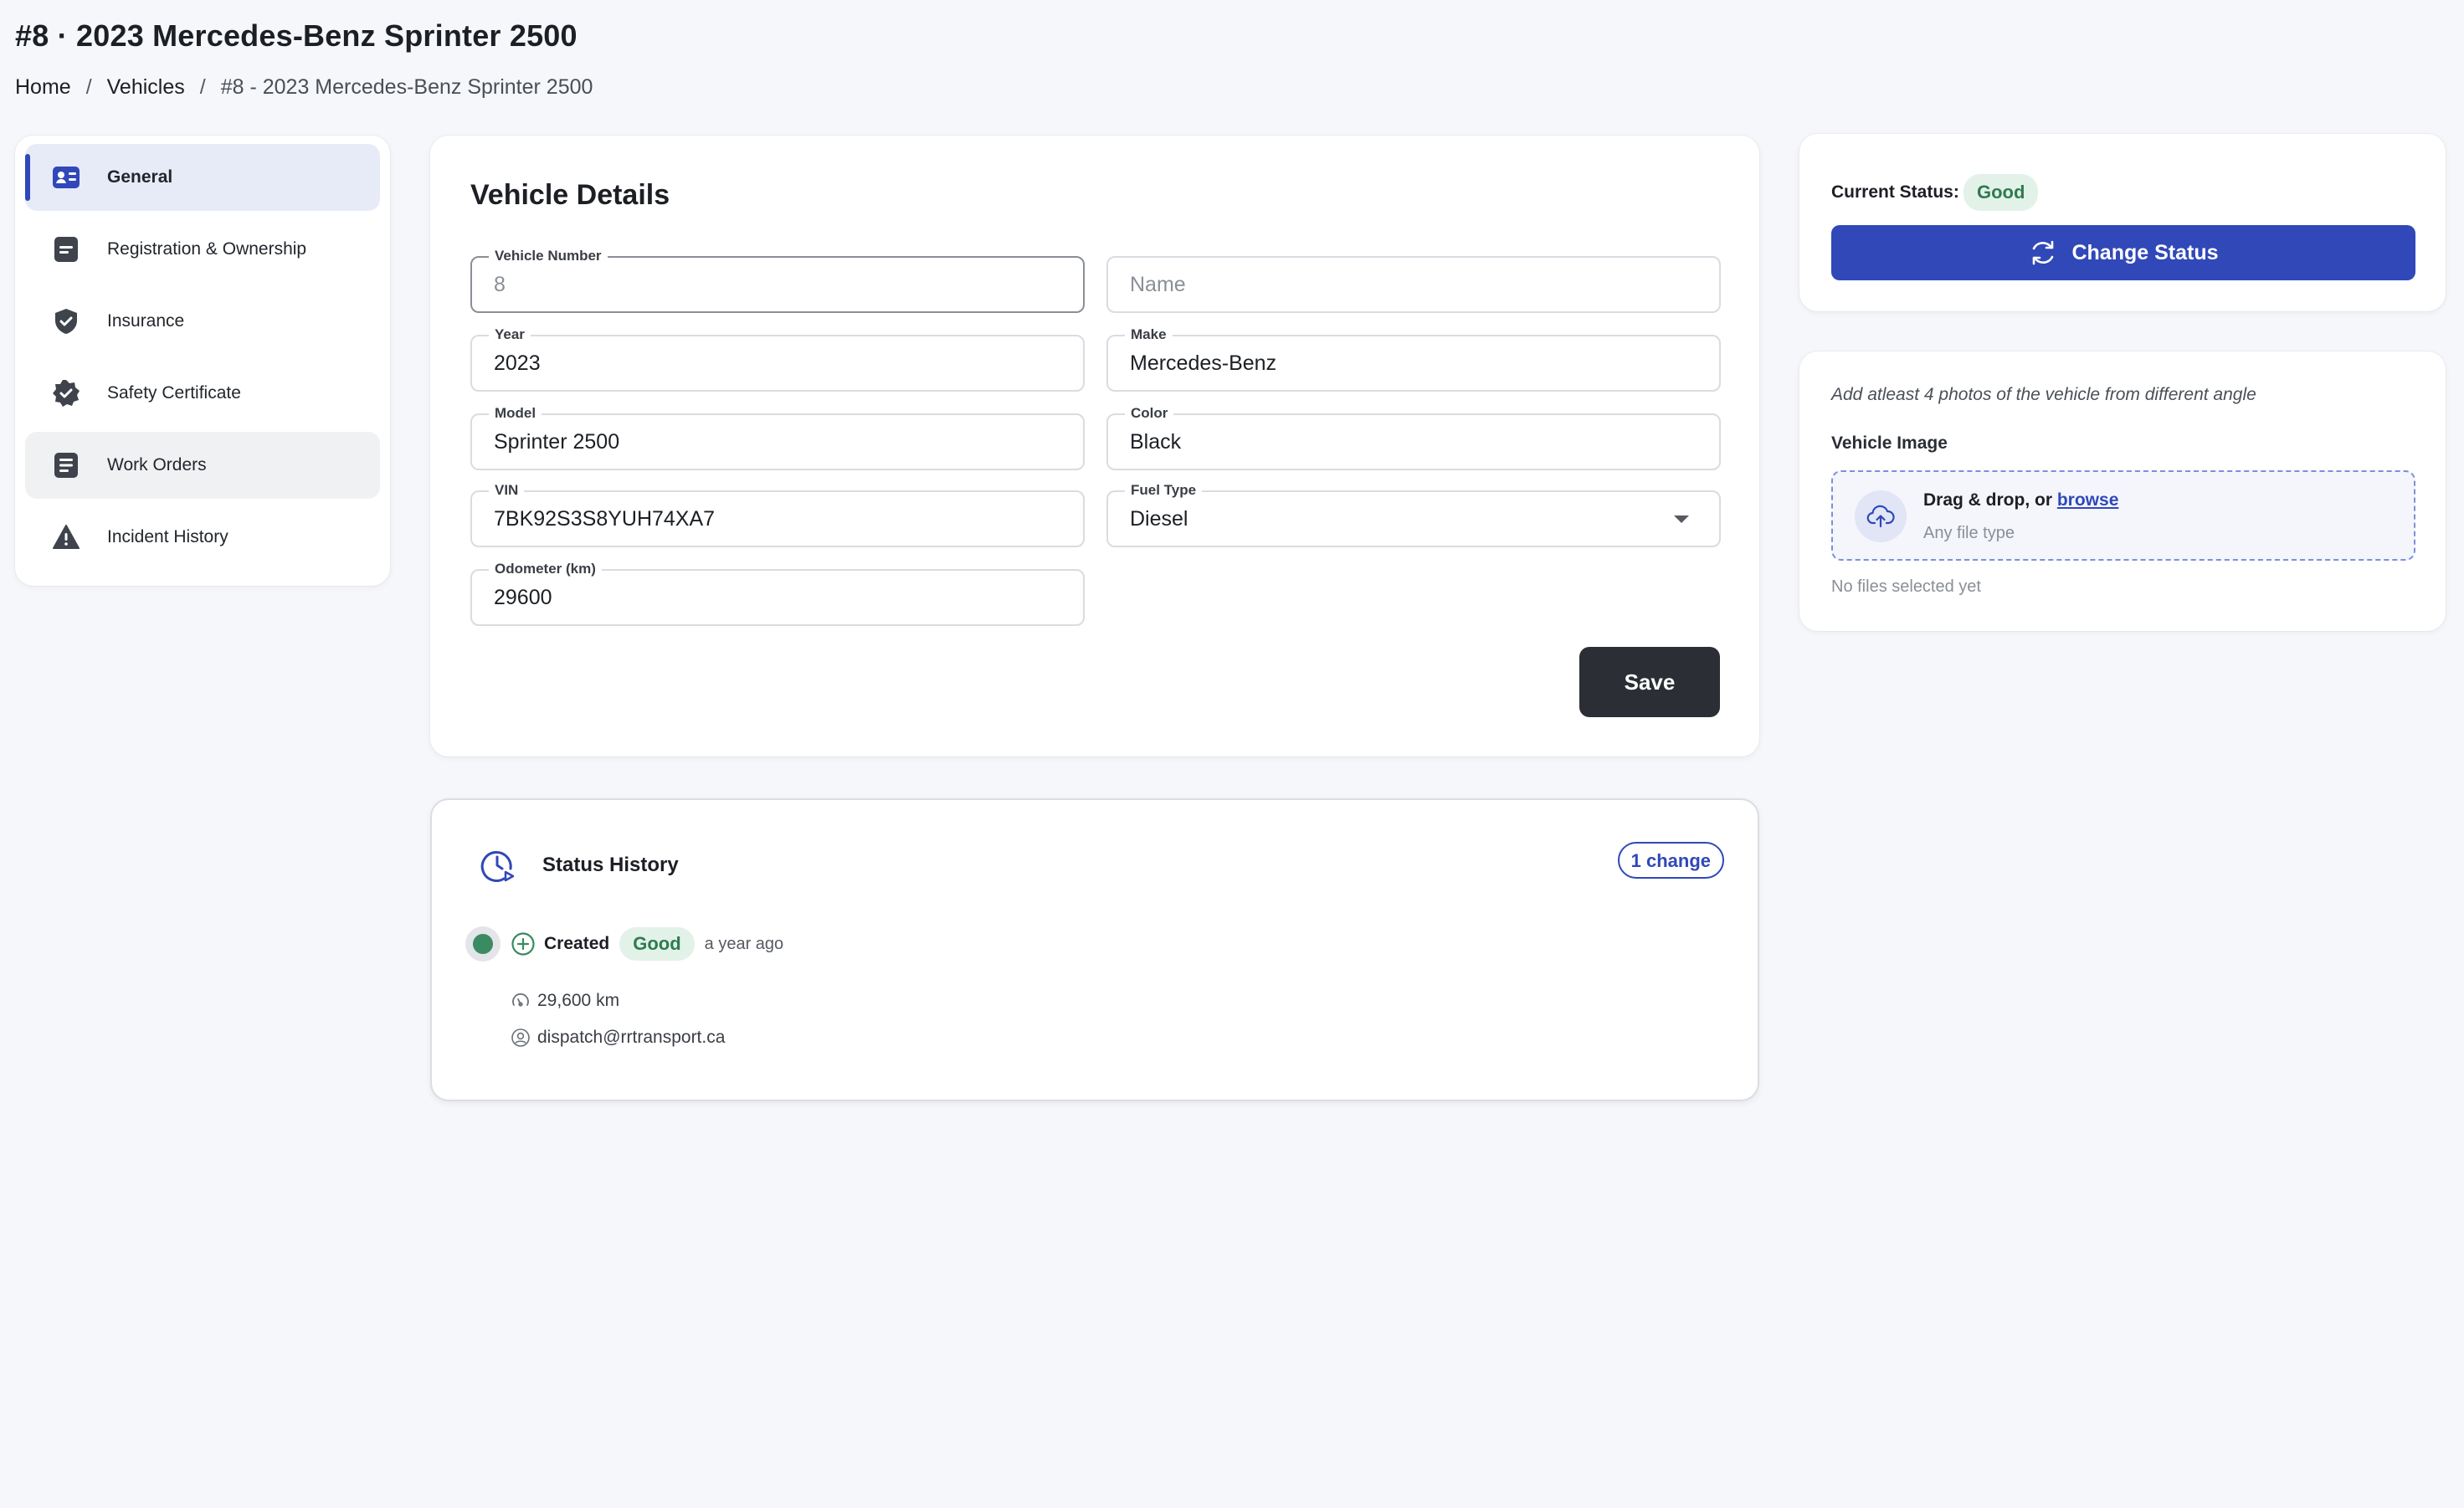 The image size is (2464, 1508). What do you see at coordinates (483, 944) in the screenshot?
I see `status-dot` at bounding box center [483, 944].